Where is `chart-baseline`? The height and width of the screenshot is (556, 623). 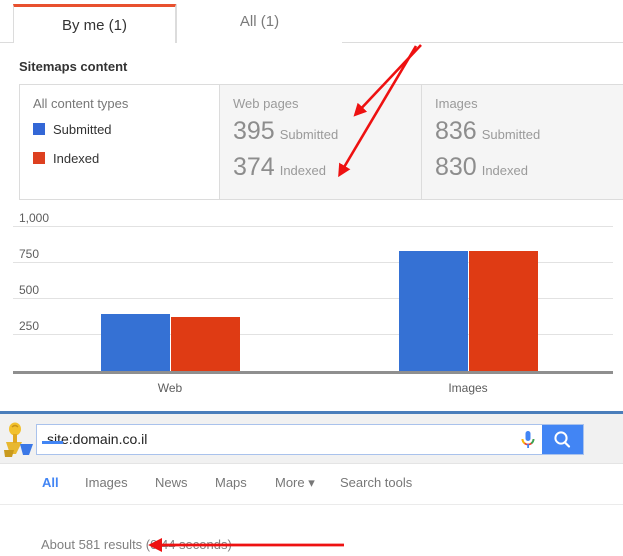 chart-baseline is located at coordinates (313, 372).